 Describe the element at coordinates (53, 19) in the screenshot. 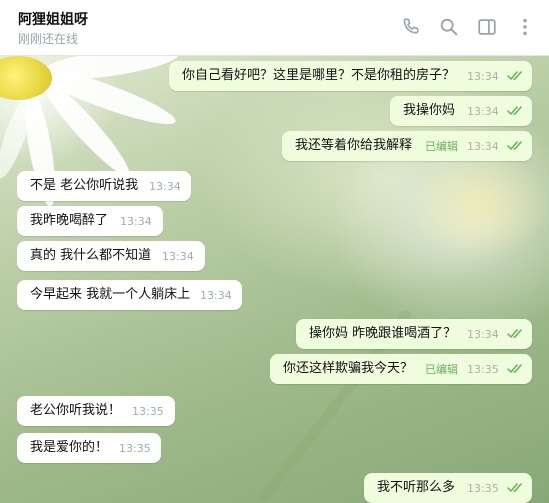

I see `contact-name: 阿狸姐姐呀` at that location.